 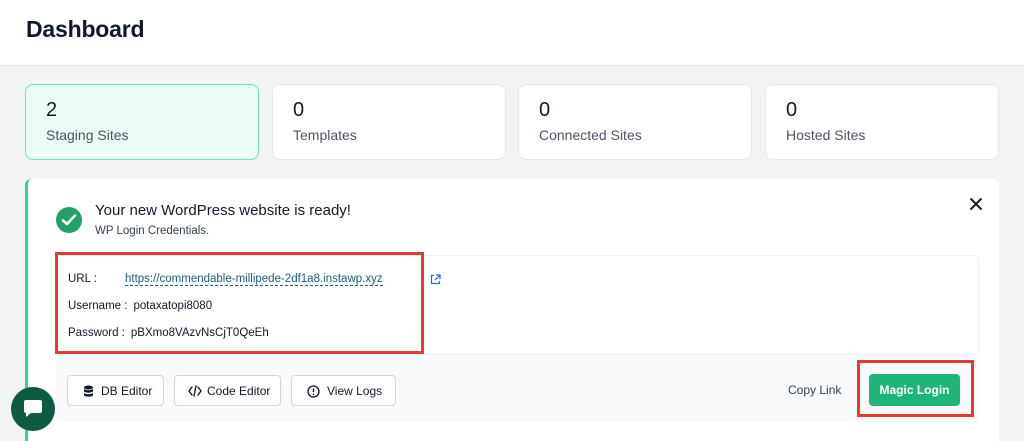 I want to click on notice-title: Your new WordPress website is ready!, so click(x=223, y=210).